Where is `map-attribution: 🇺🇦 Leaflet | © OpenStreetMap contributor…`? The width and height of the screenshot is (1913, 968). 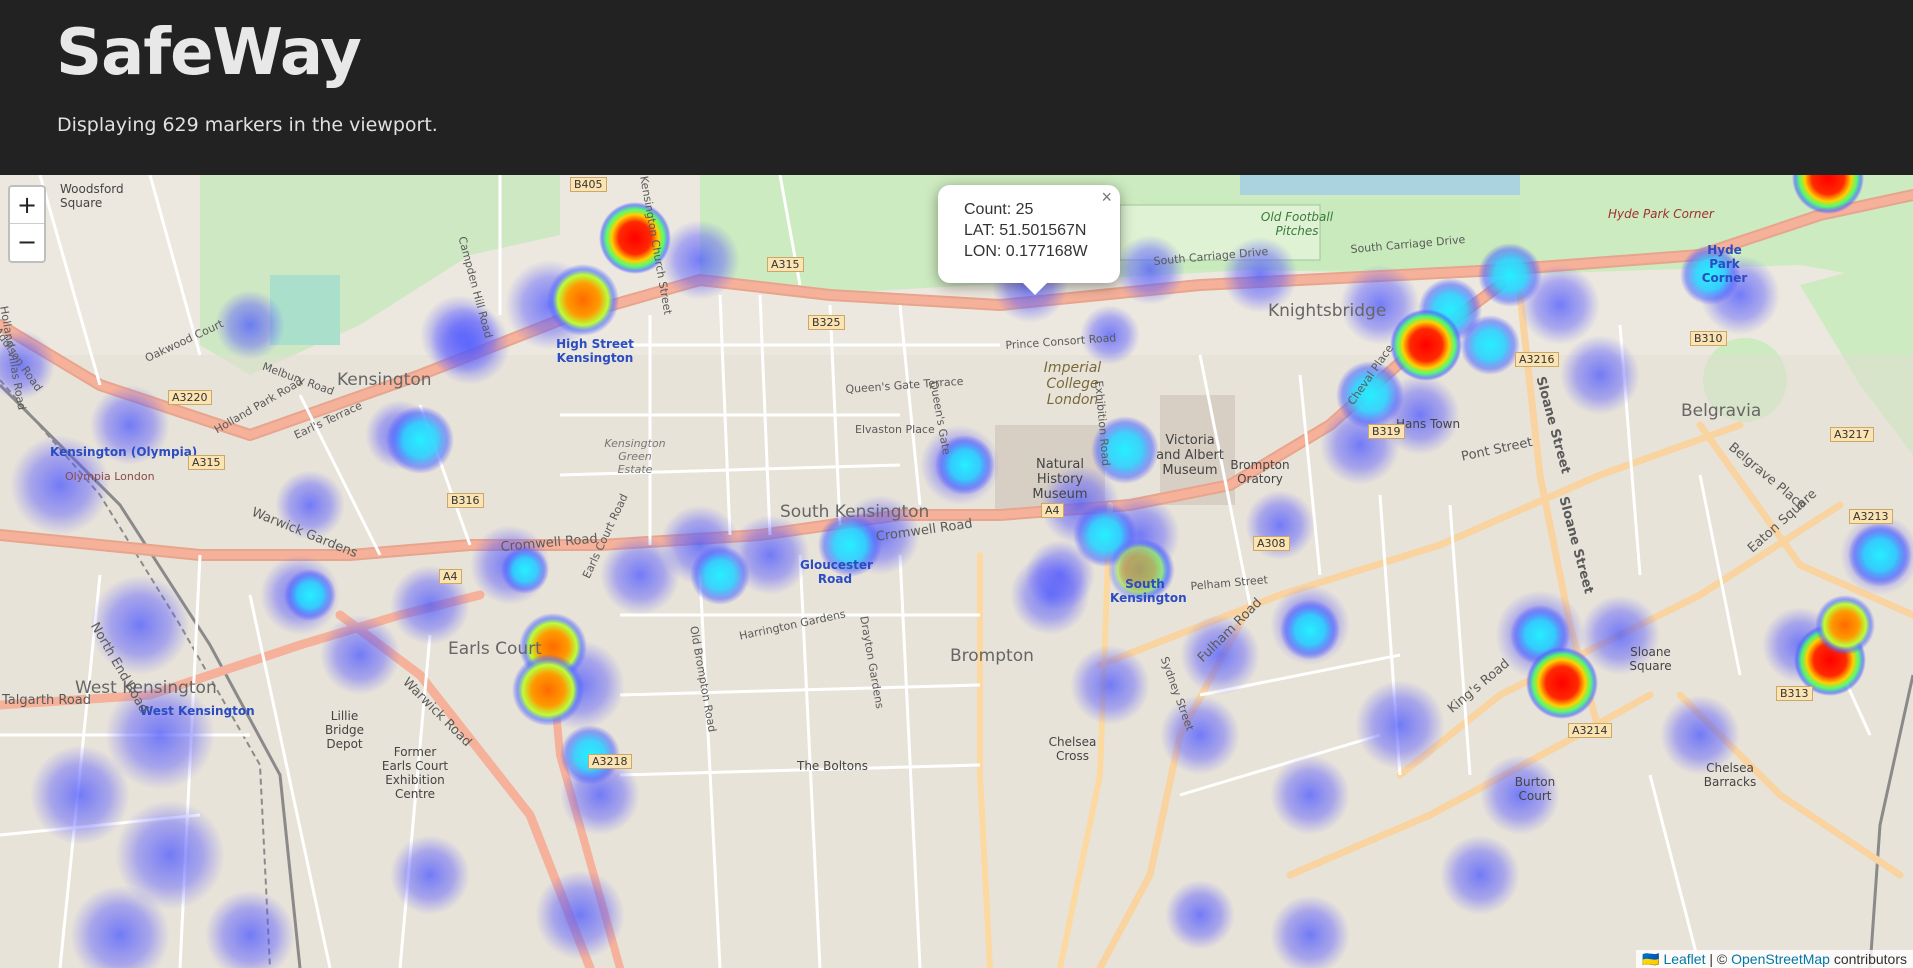 map-attribution: 🇺🇦 Leaflet | © OpenStreetMap contributor… is located at coordinates (1774, 959).